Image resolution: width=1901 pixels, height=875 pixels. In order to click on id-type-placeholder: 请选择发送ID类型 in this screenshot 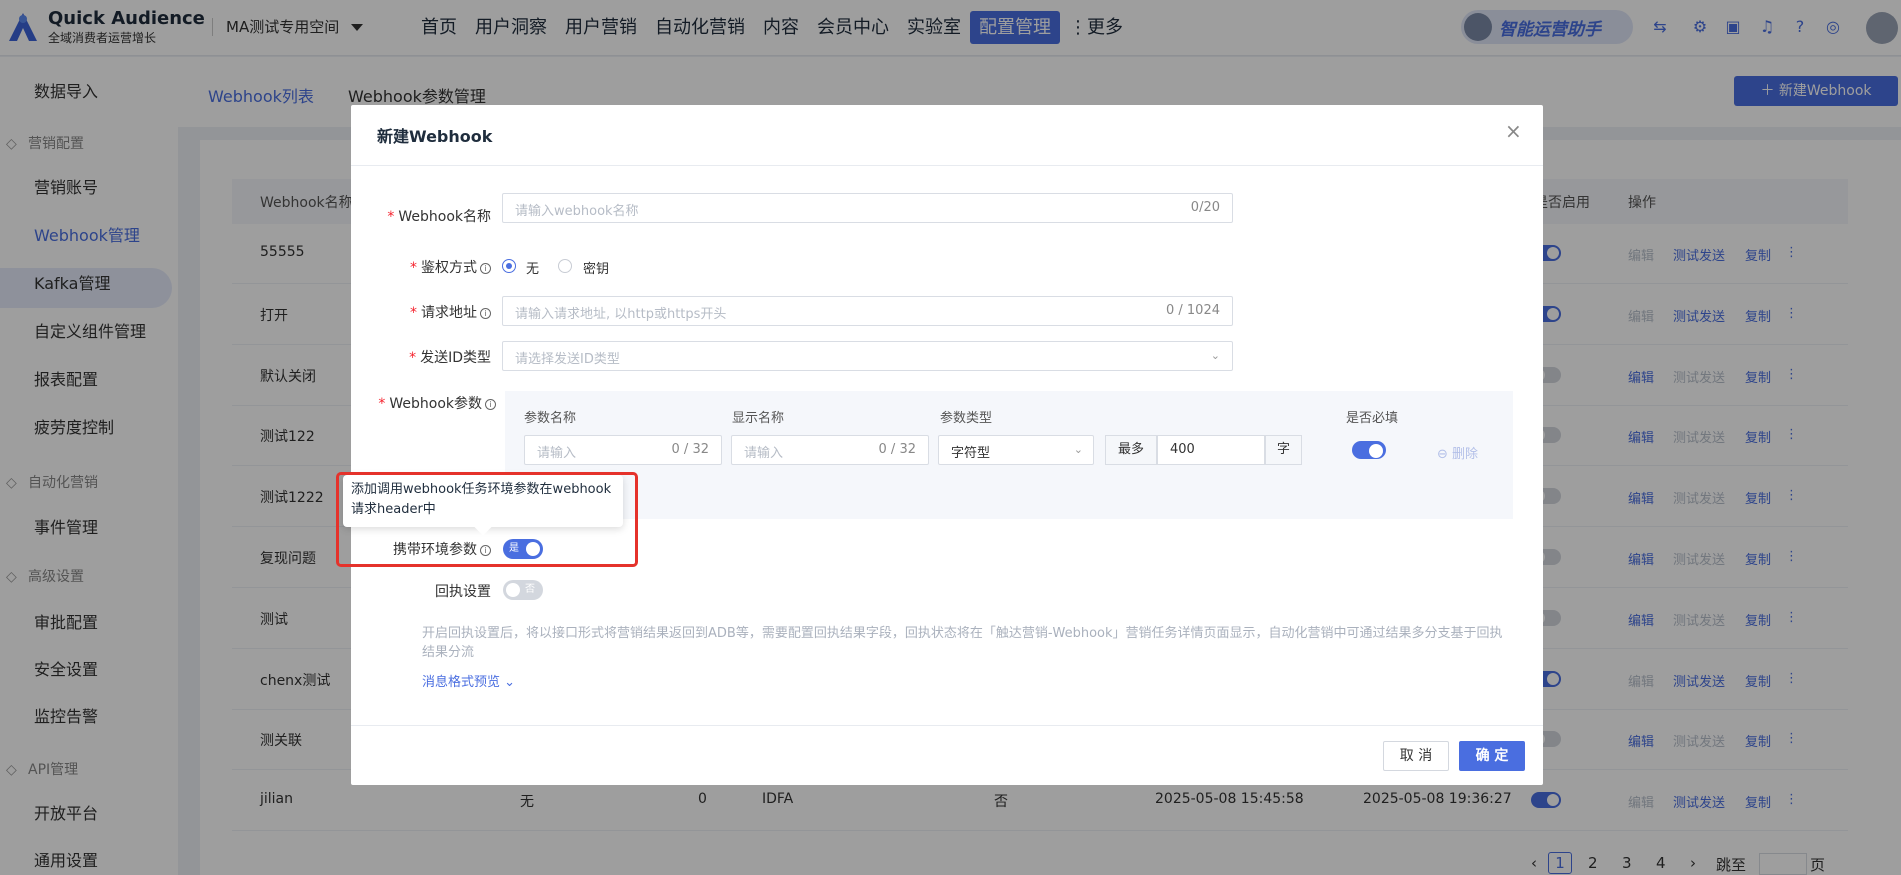, I will do `click(567, 359)`.